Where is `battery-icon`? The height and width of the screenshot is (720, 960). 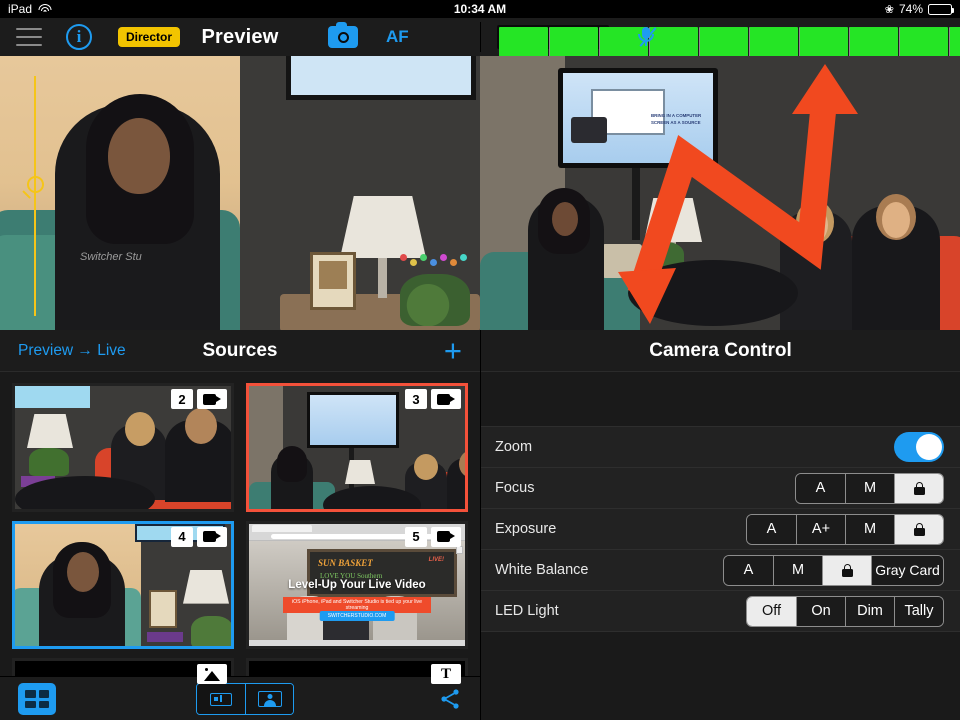
battery-icon is located at coordinates (941, 9).